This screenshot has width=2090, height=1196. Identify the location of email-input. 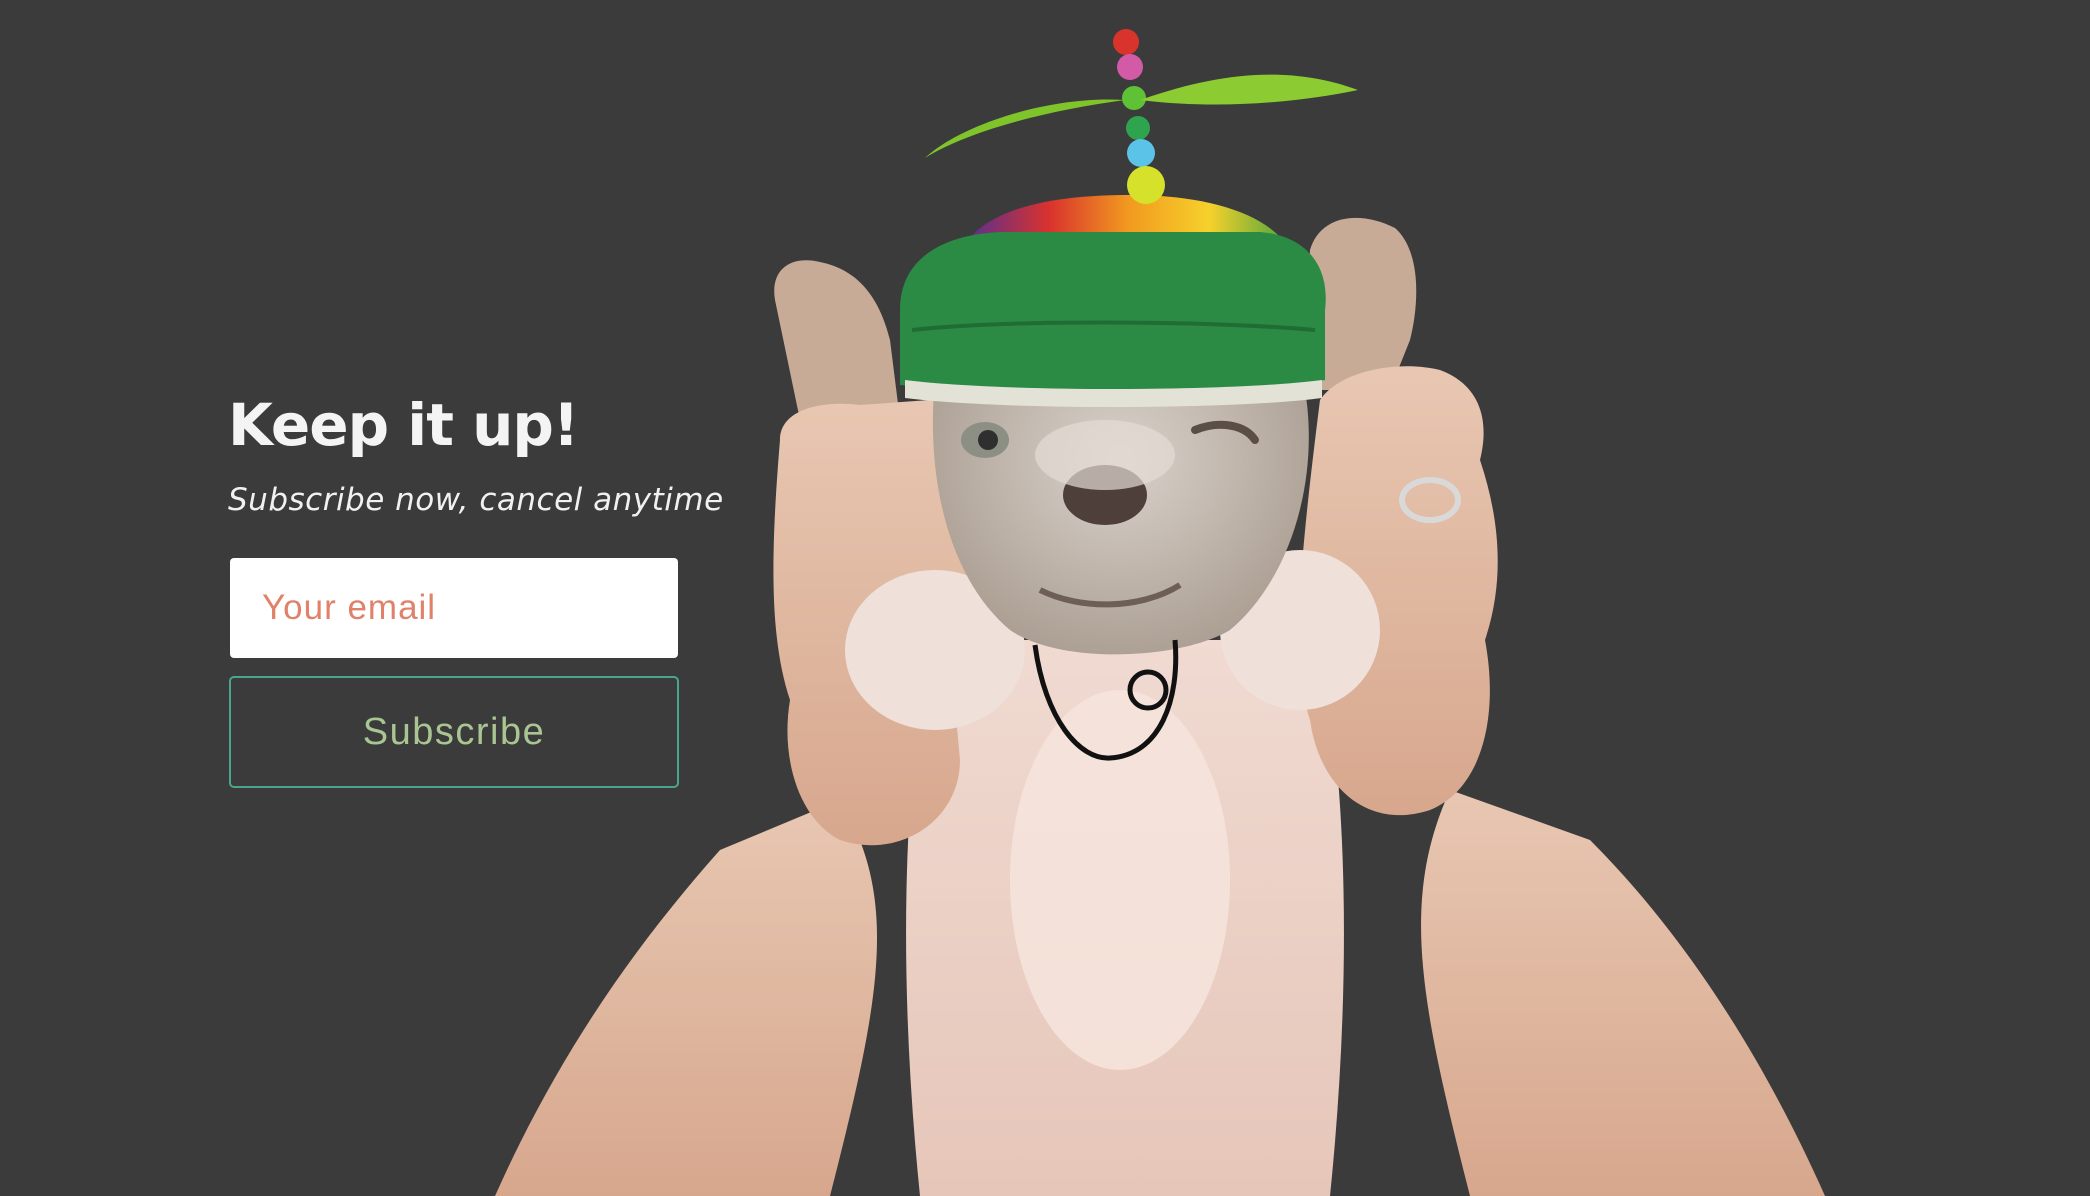
(454, 608).